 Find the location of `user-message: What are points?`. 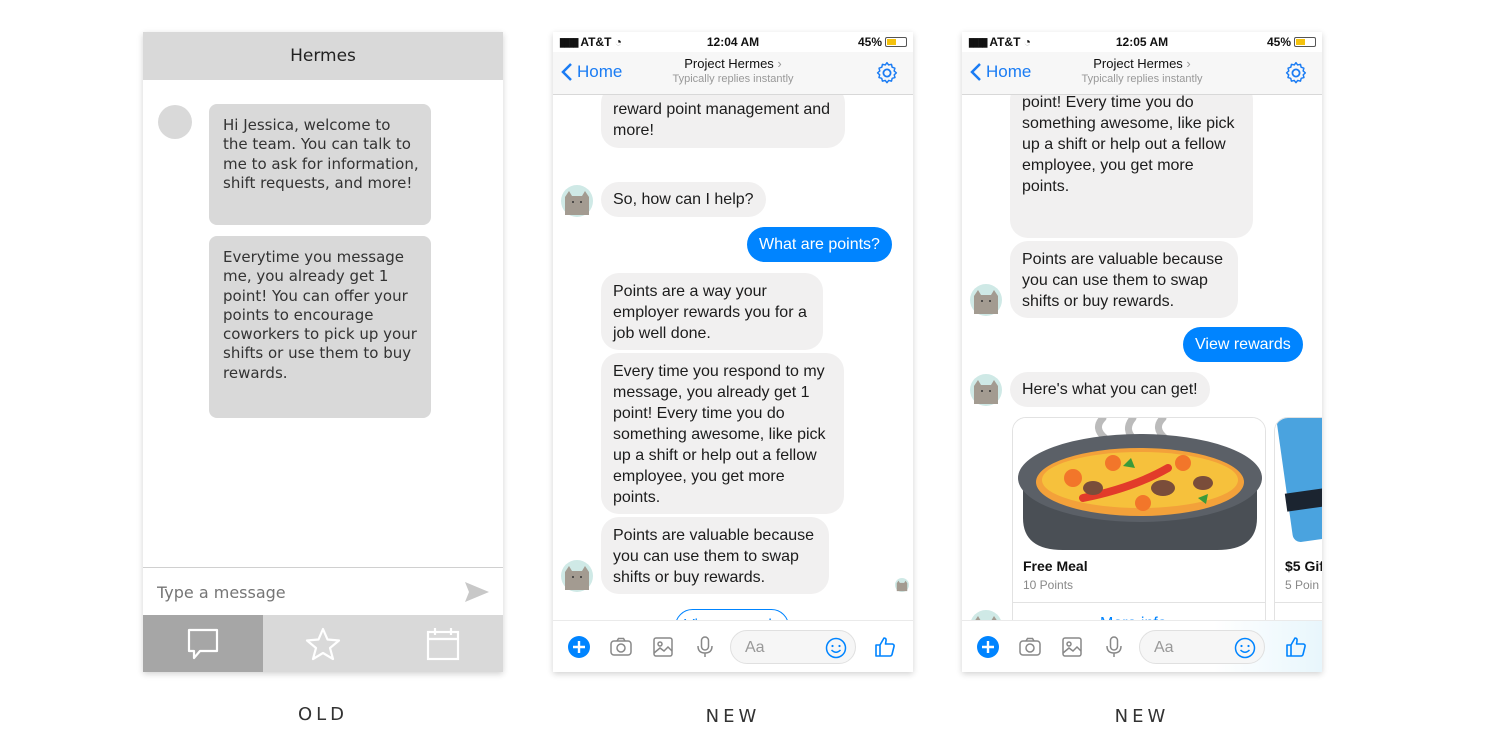

user-message: What are points? is located at coordinates (819, 244).